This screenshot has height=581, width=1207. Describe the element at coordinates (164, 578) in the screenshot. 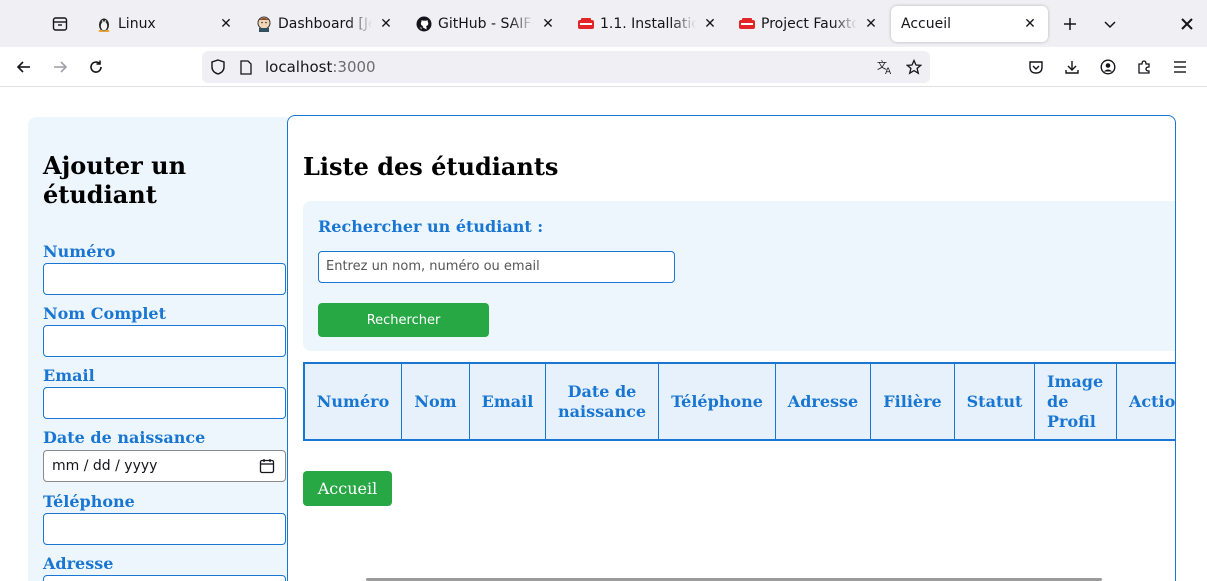

I see `adresse-input` at that location.